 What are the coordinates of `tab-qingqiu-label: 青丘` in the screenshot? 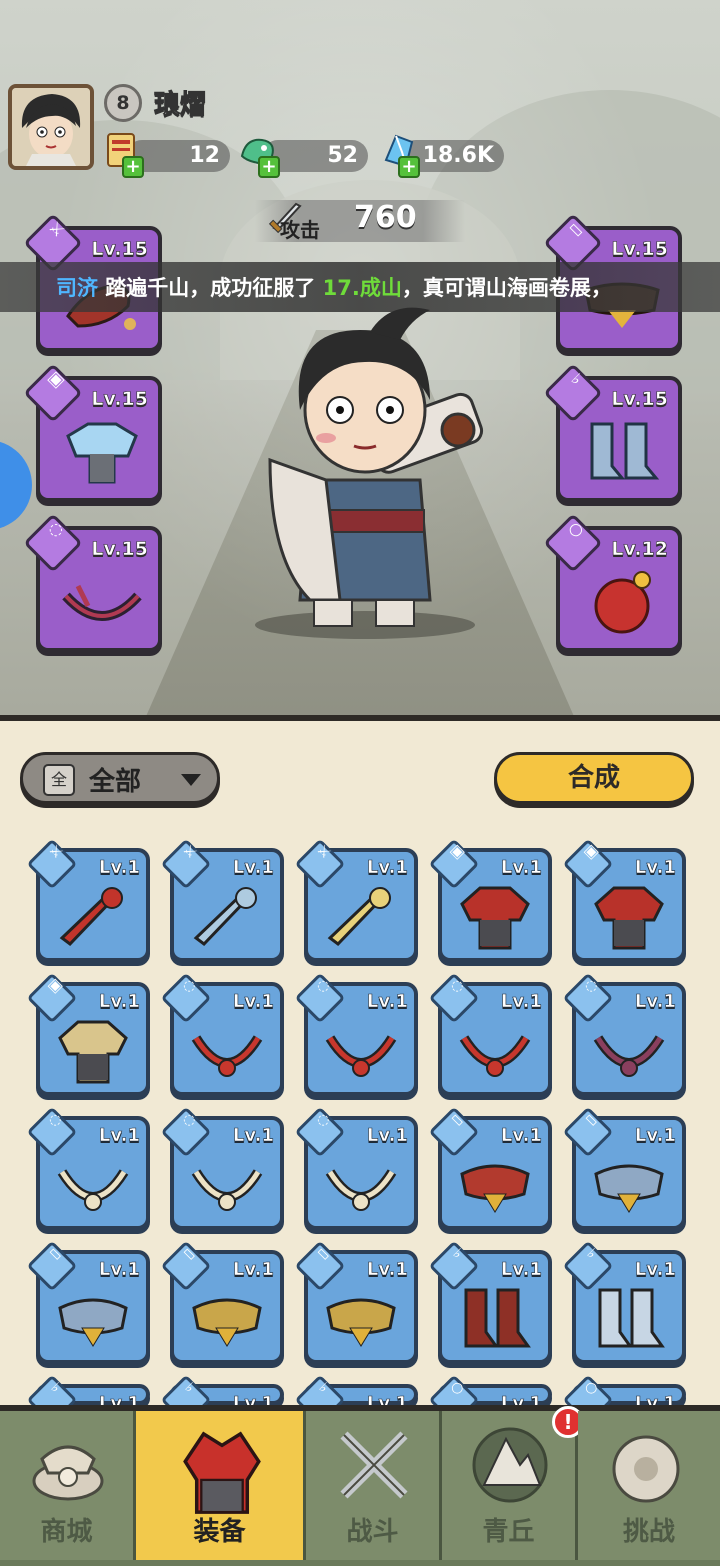 It's located at (508, 1532).